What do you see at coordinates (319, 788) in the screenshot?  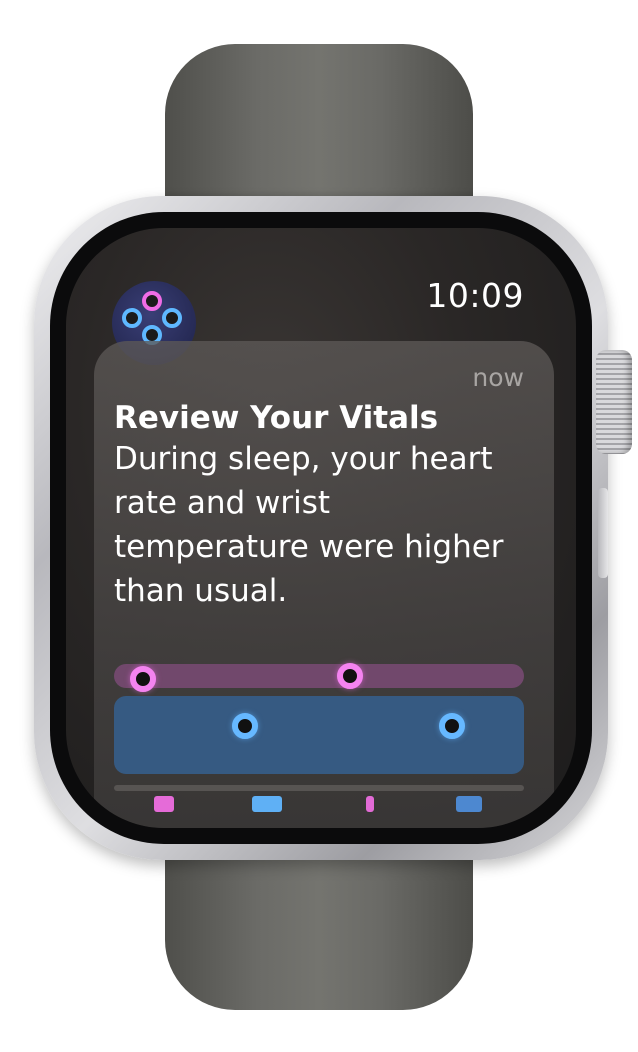 I see `card-divider` at bounding box center [319, 788].